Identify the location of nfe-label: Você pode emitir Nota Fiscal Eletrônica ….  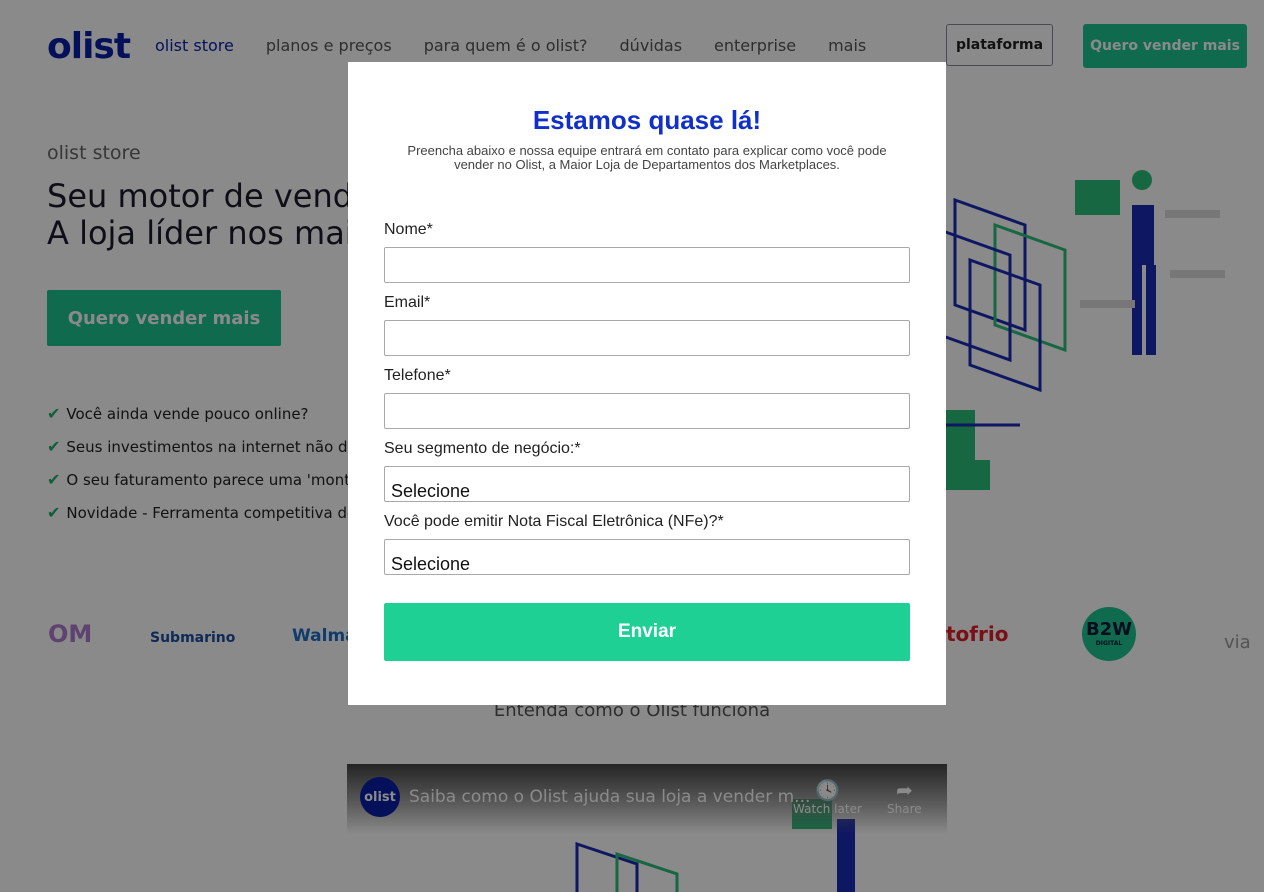
(554, 521).